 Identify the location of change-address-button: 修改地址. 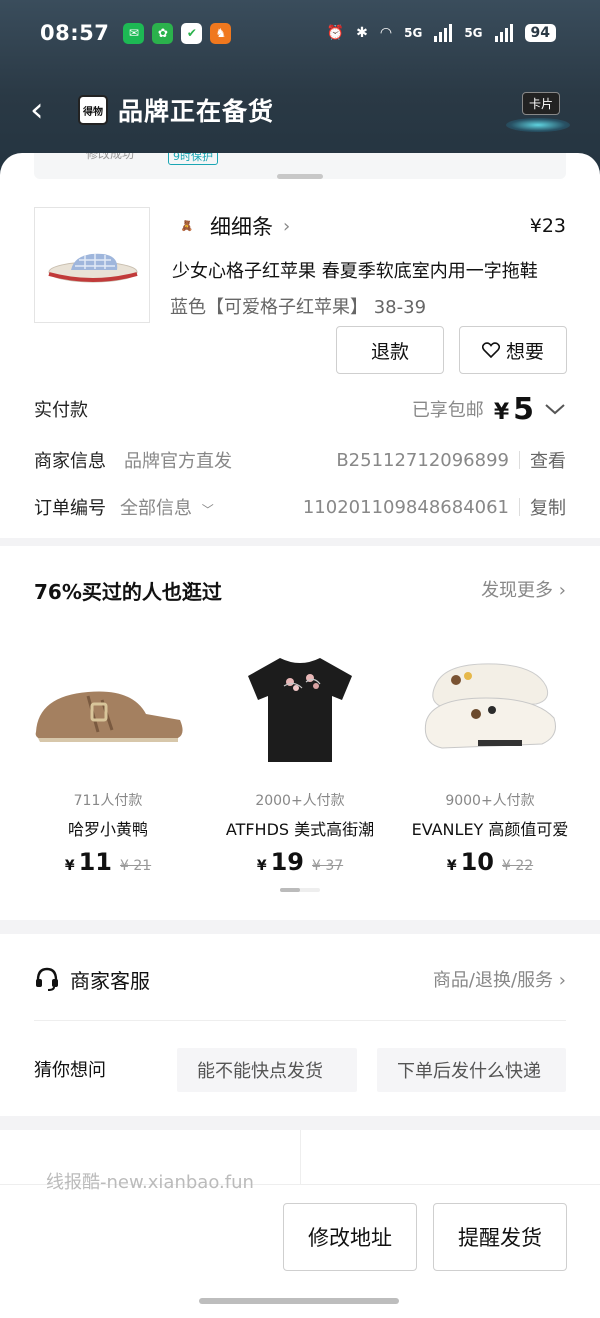
(350, 1237).